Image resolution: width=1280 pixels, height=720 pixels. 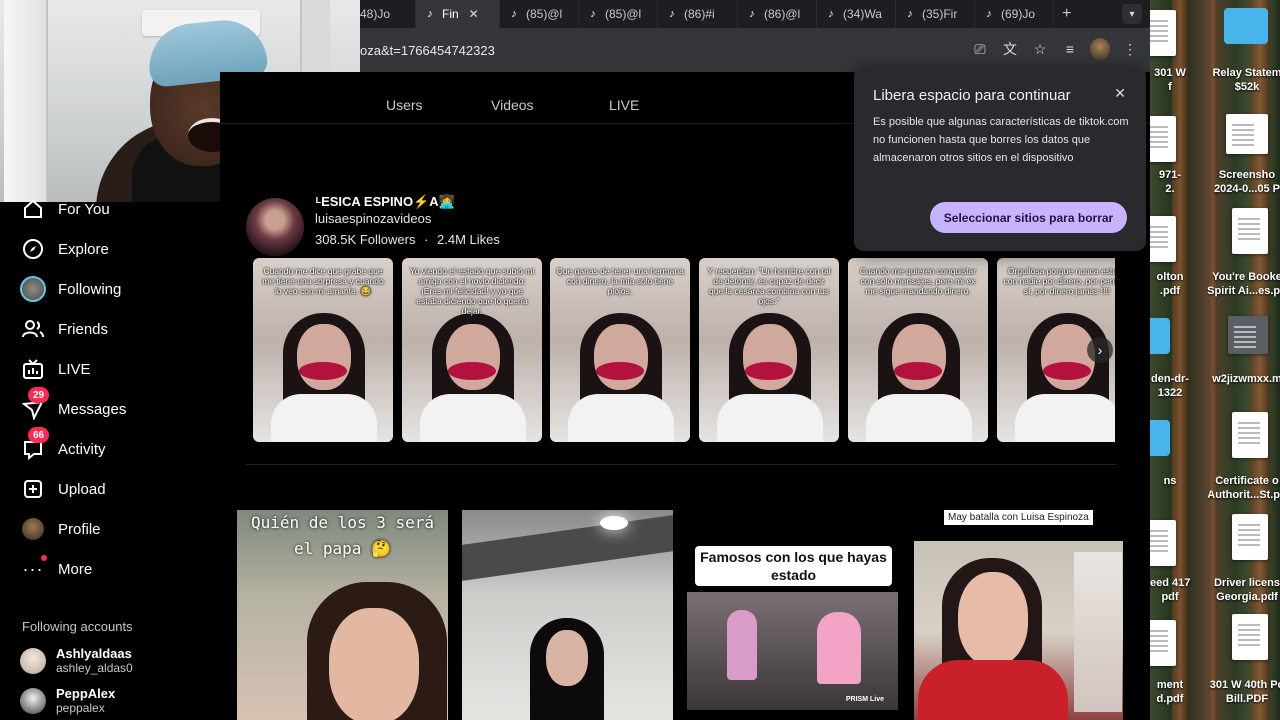 I want to click on desktop-file-label: olton .pdf, so click(x=1170, y=284).